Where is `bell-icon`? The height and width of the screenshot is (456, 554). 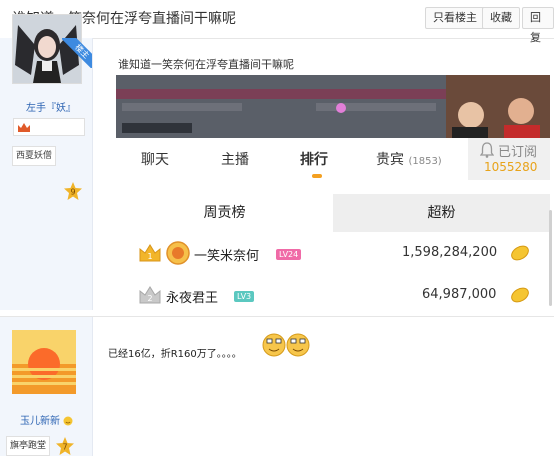 bell-icon is located at coordinates (487, 150).